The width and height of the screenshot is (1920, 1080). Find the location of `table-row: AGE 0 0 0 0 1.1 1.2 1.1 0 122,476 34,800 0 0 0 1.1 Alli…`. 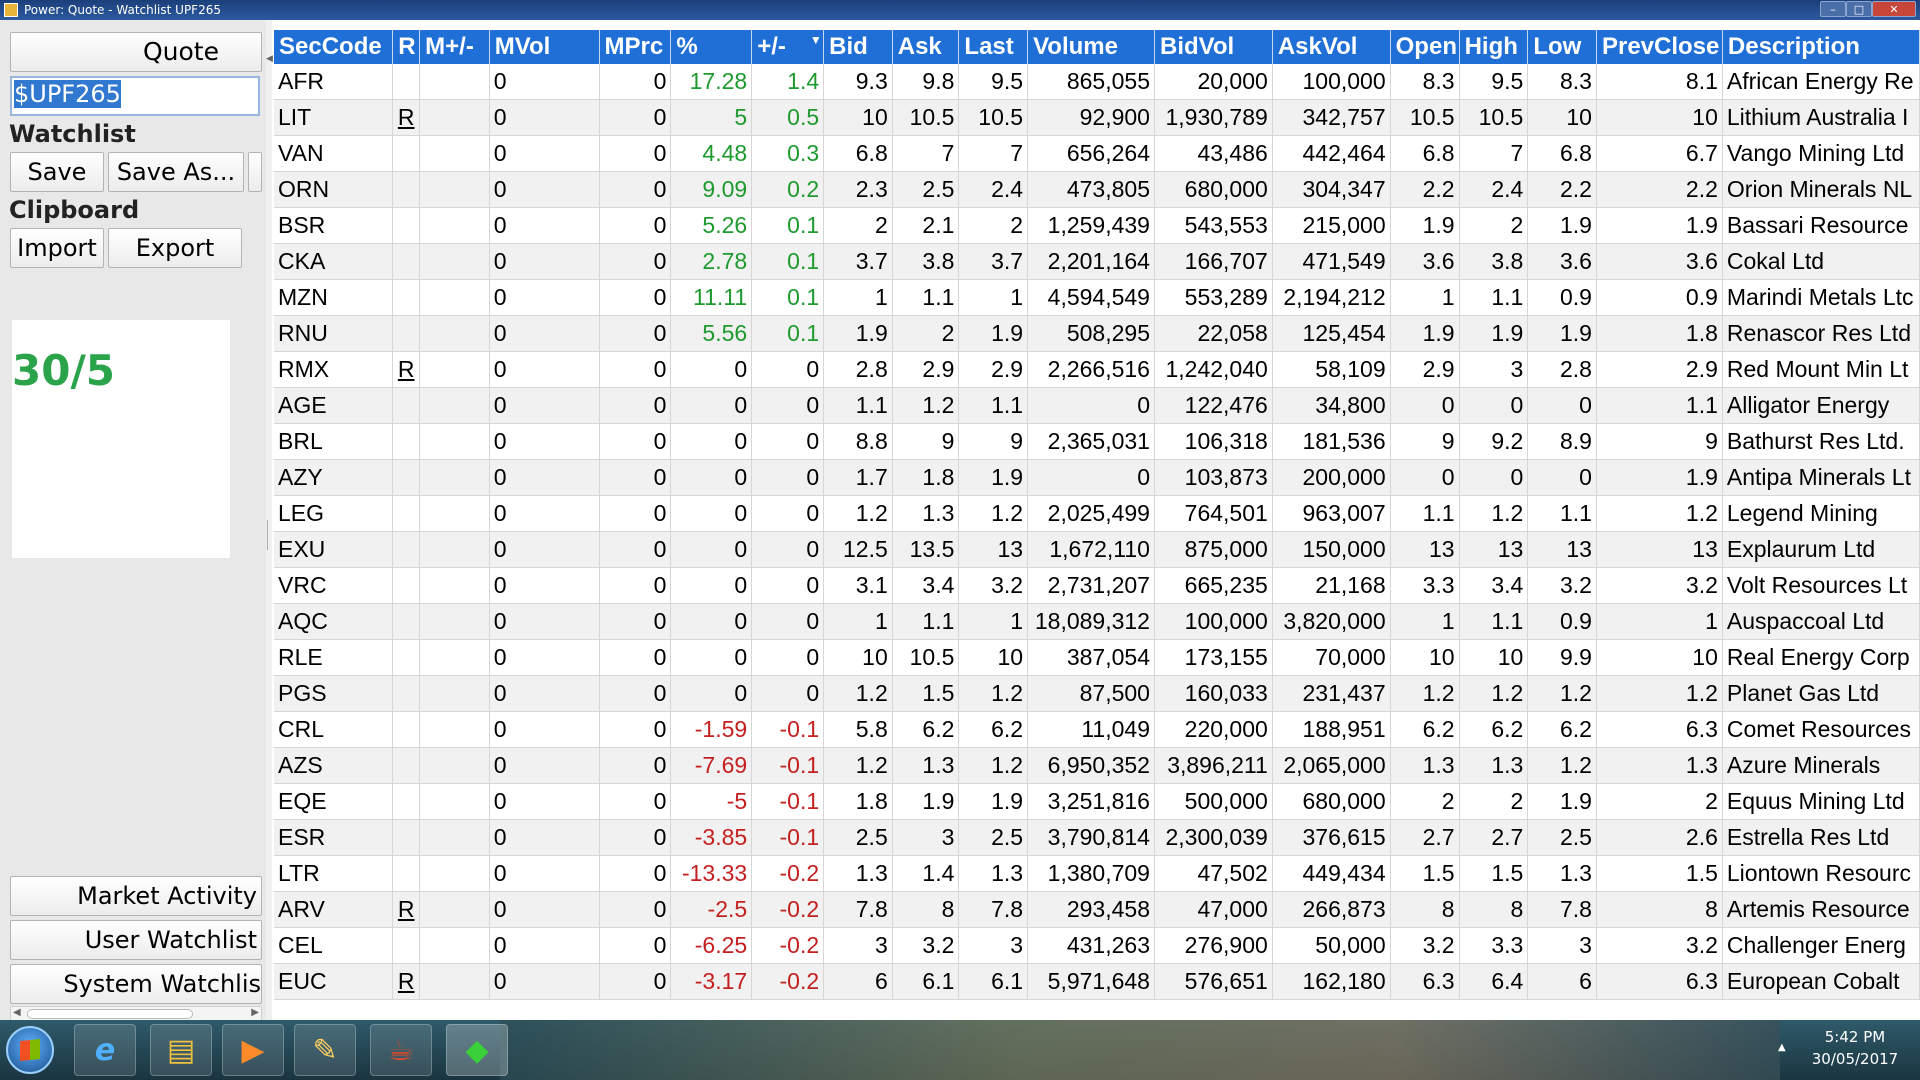

table-row: AGE 0 0 0 0 1.1 1.2 1.1 0 122,476 34,800 0 0 0 1.1 Alli… is located at coordinates (1097, 405).